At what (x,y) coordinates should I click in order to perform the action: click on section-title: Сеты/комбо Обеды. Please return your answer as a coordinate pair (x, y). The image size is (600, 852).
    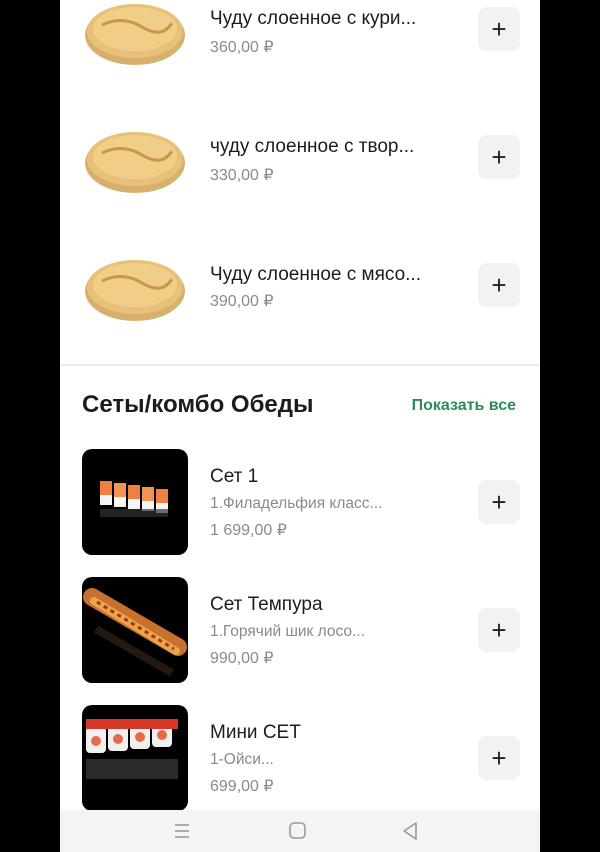
    Looking at the image, I should click on (198, 404).